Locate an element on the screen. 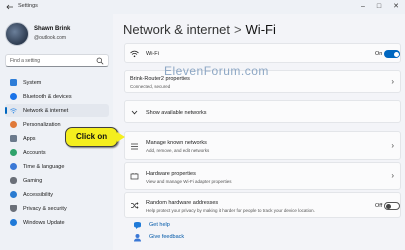  wifi-toggle is located at coordinates (392, 54).